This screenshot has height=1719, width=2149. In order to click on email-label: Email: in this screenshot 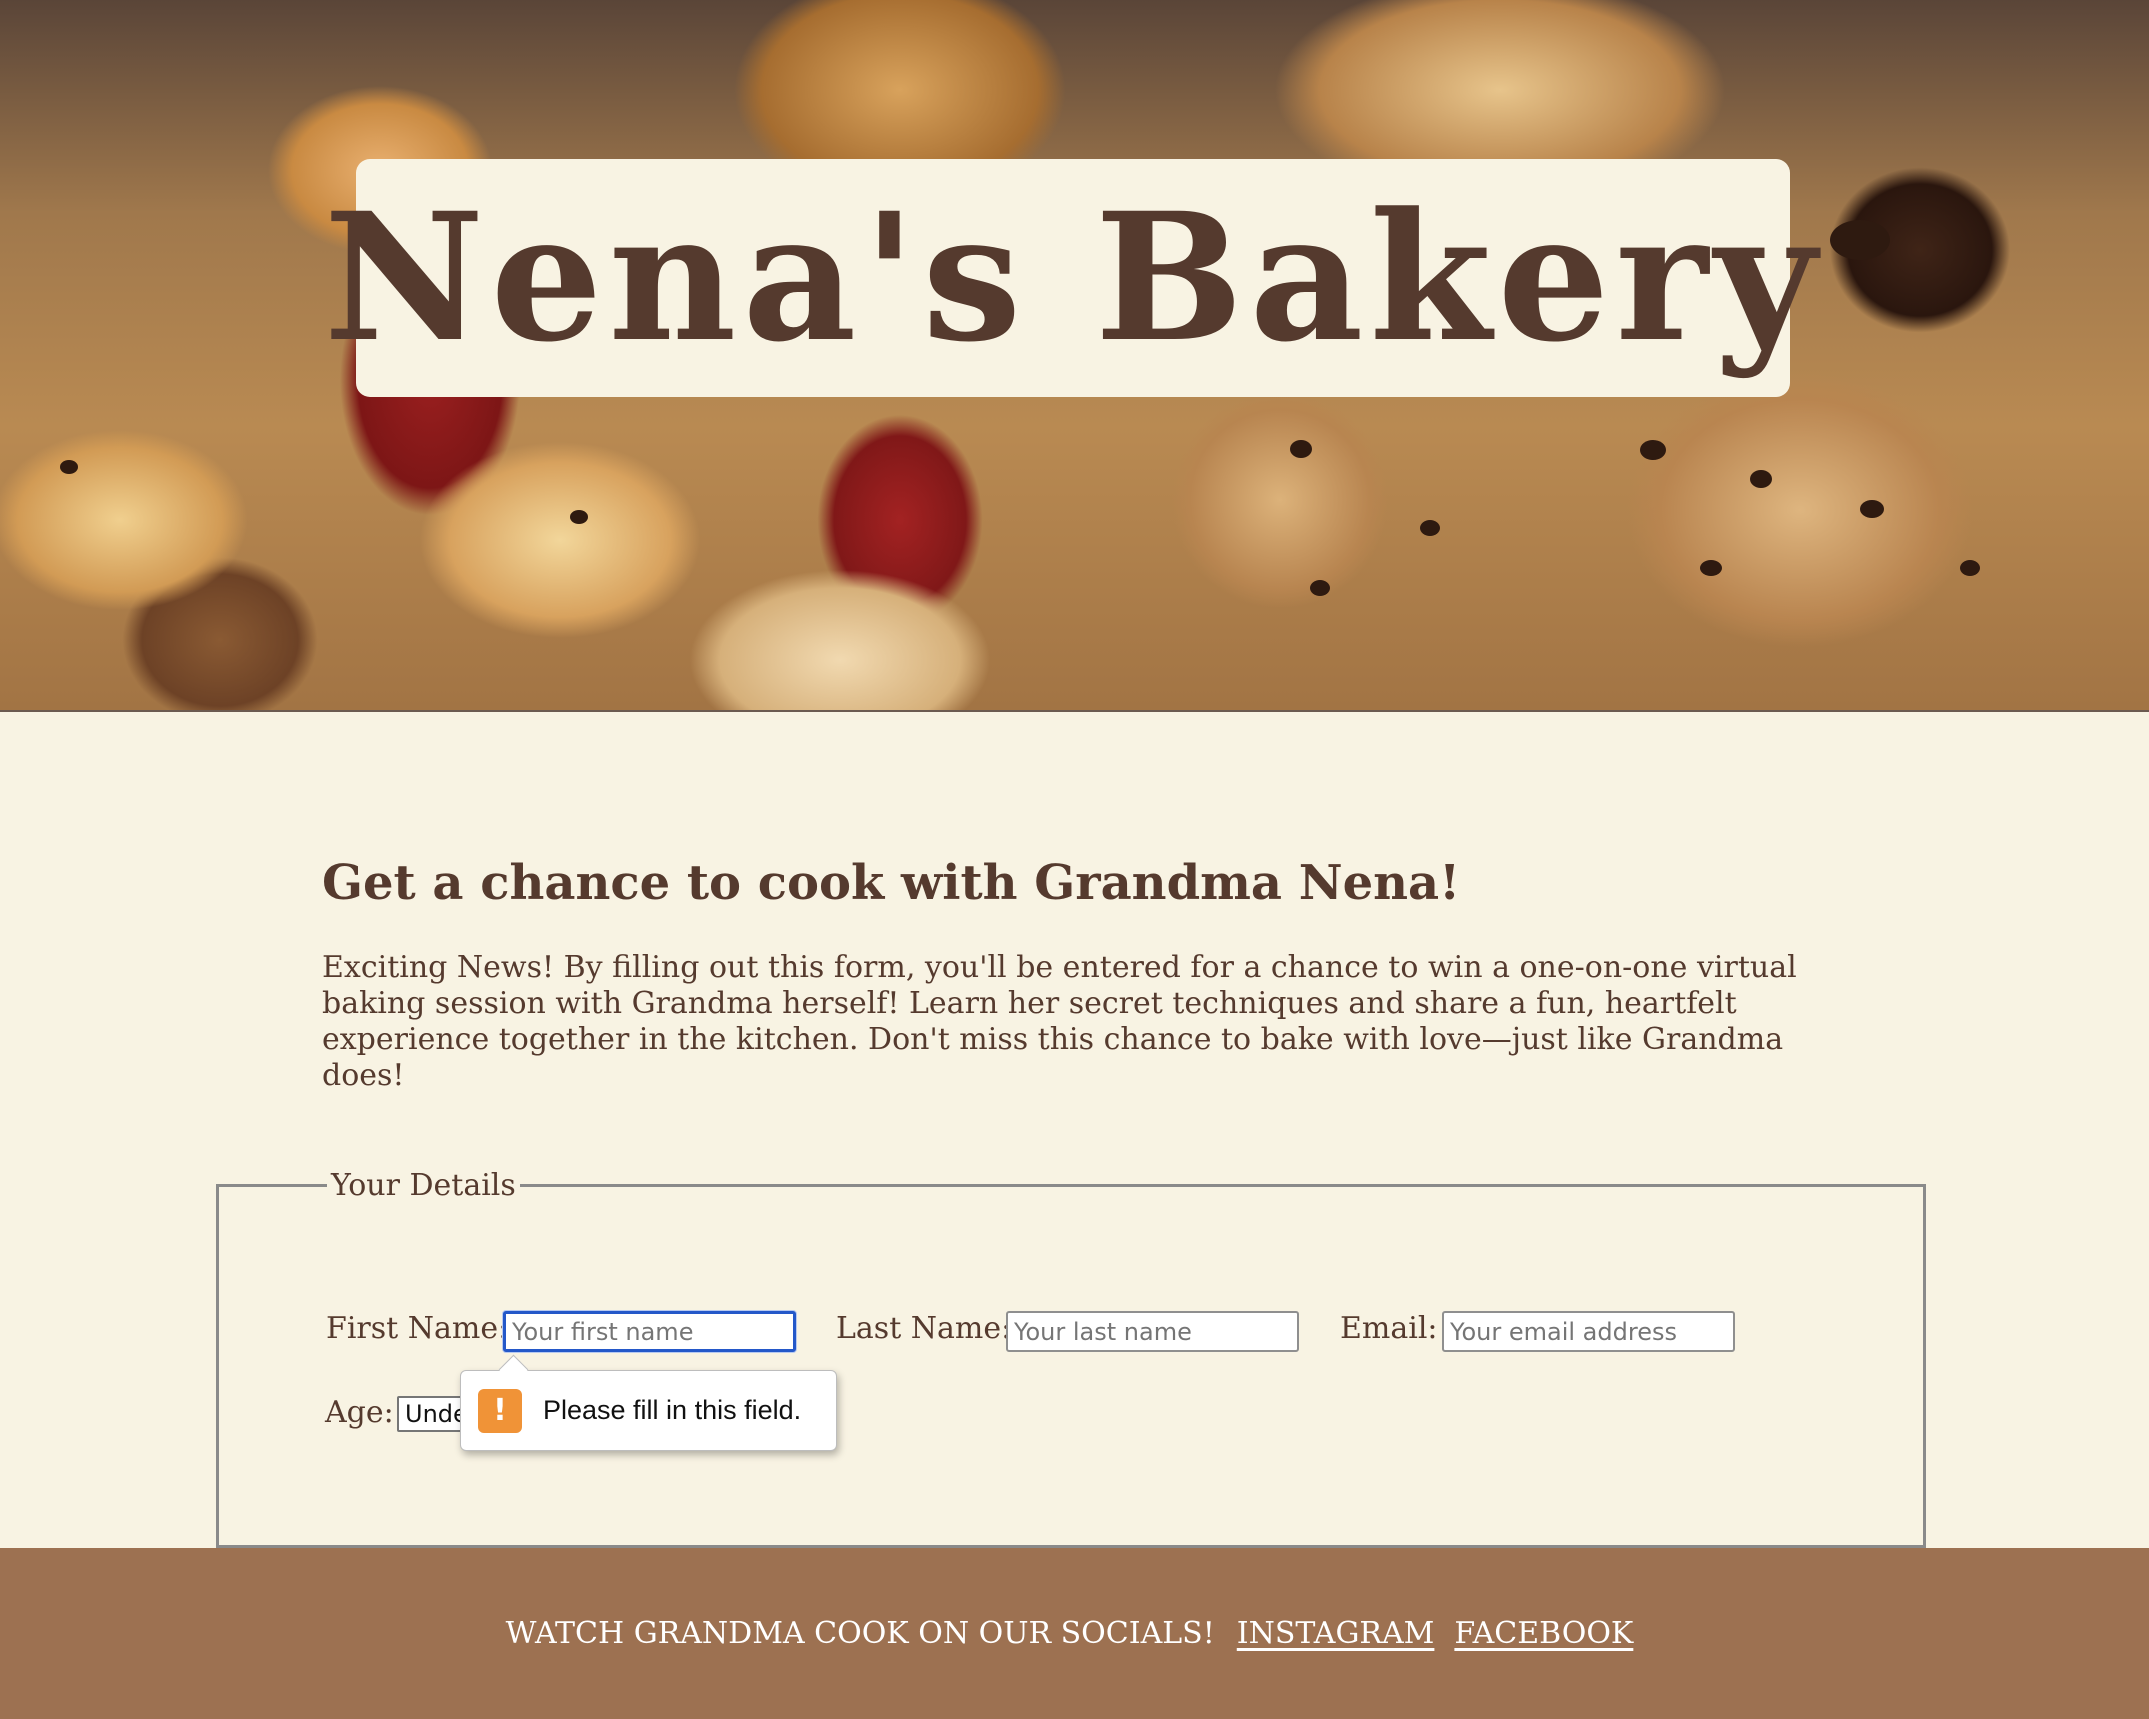, I will do `click(1389, 1328)`.